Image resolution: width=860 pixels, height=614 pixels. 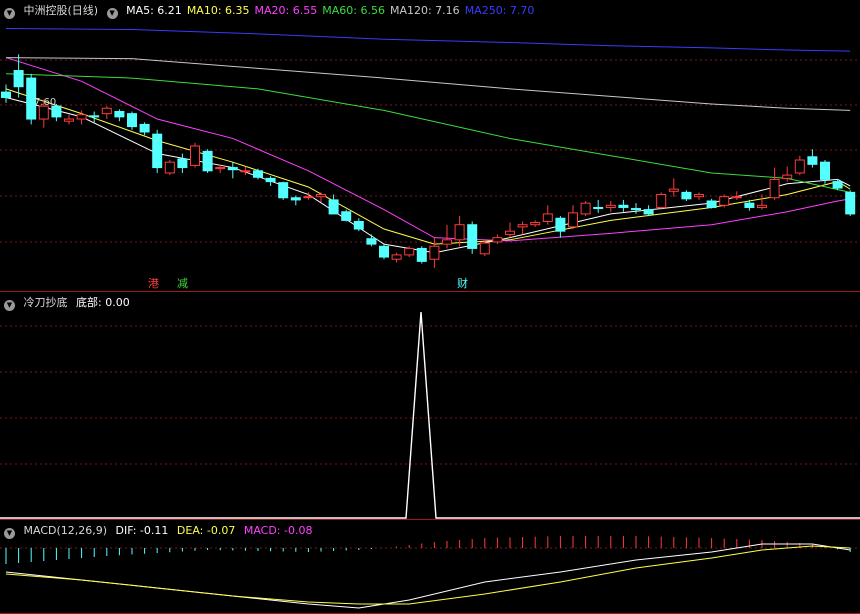 I want to click on ma120-line, so click(x=428, y=84).